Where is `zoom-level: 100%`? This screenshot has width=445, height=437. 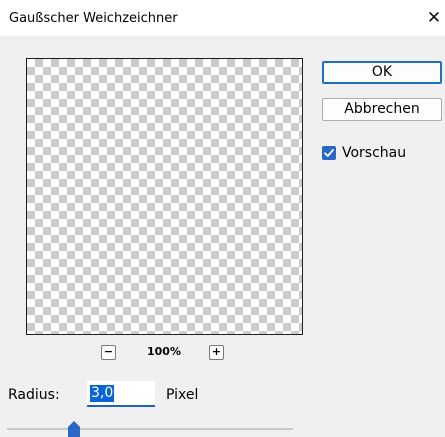
zoom-level: 100% is located at coordinates (164, 351).